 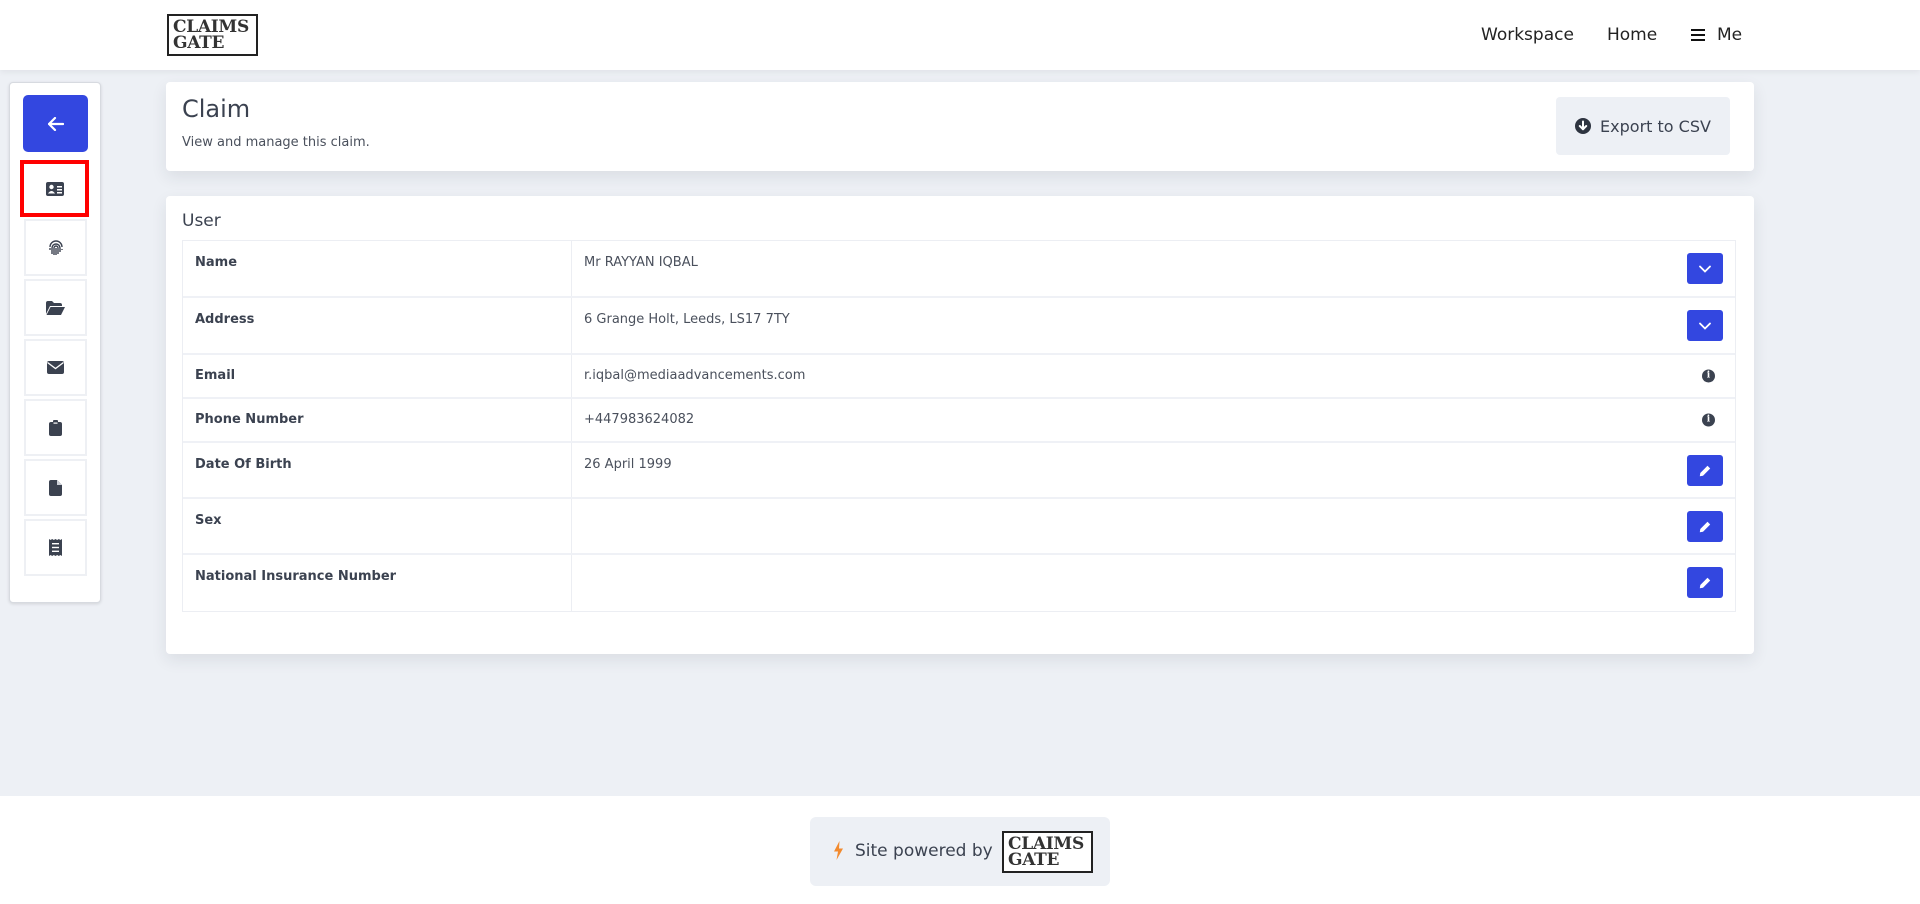 I want to click on page-subtitle: View and manage this claim., so click(x=276, y=142).